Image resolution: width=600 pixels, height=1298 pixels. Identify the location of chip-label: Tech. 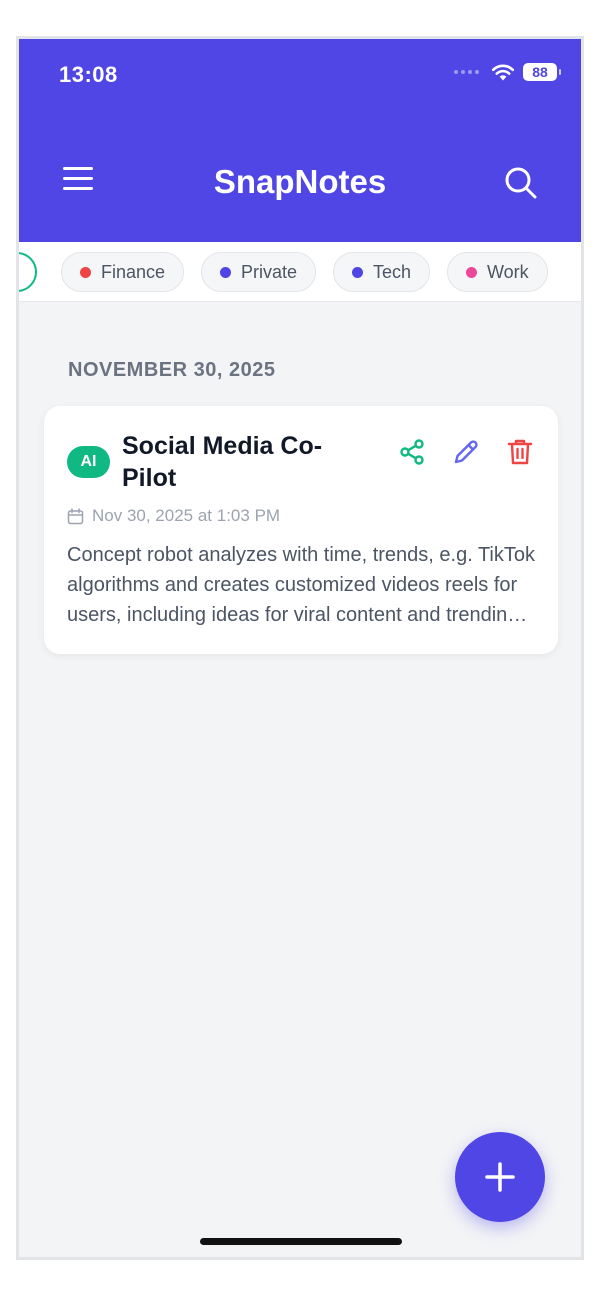
(392, 271).